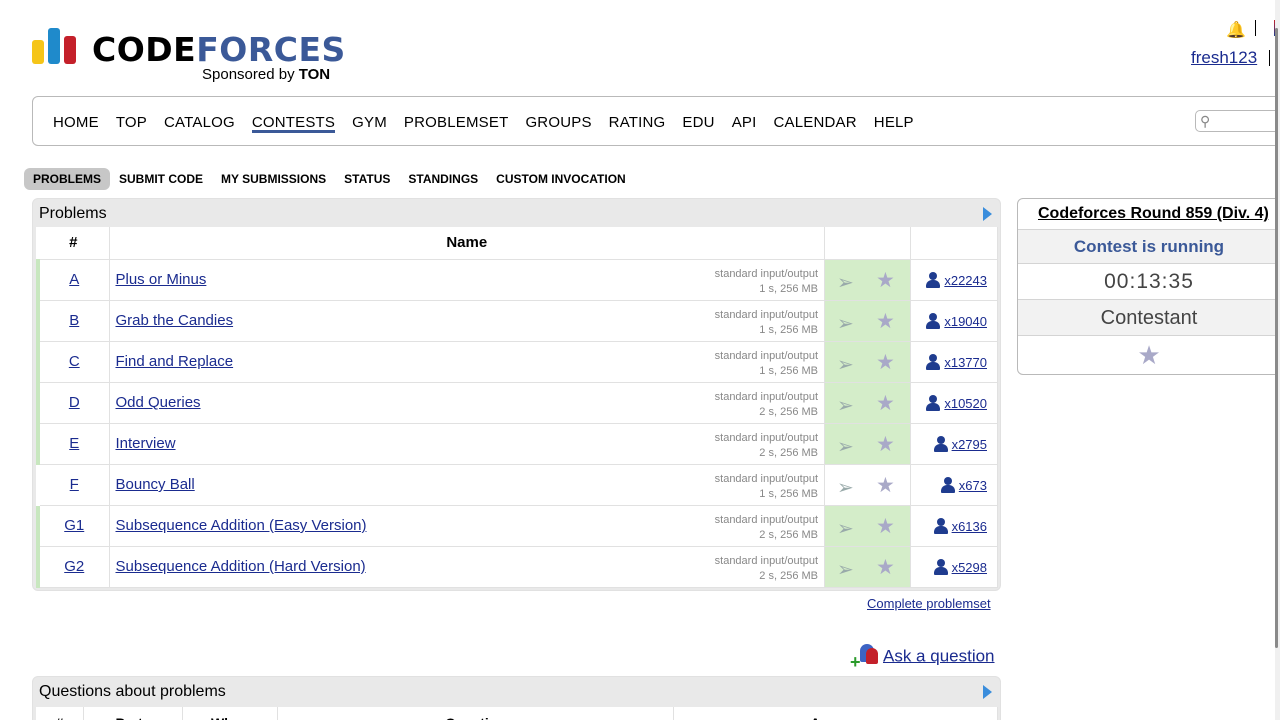 This screenshot has width=1280, height=720. Describe the element at coordinates (192, 56) in the screenshot. I see `codeforces-logo: CODEFORCES Sponsored by TON` at that location.